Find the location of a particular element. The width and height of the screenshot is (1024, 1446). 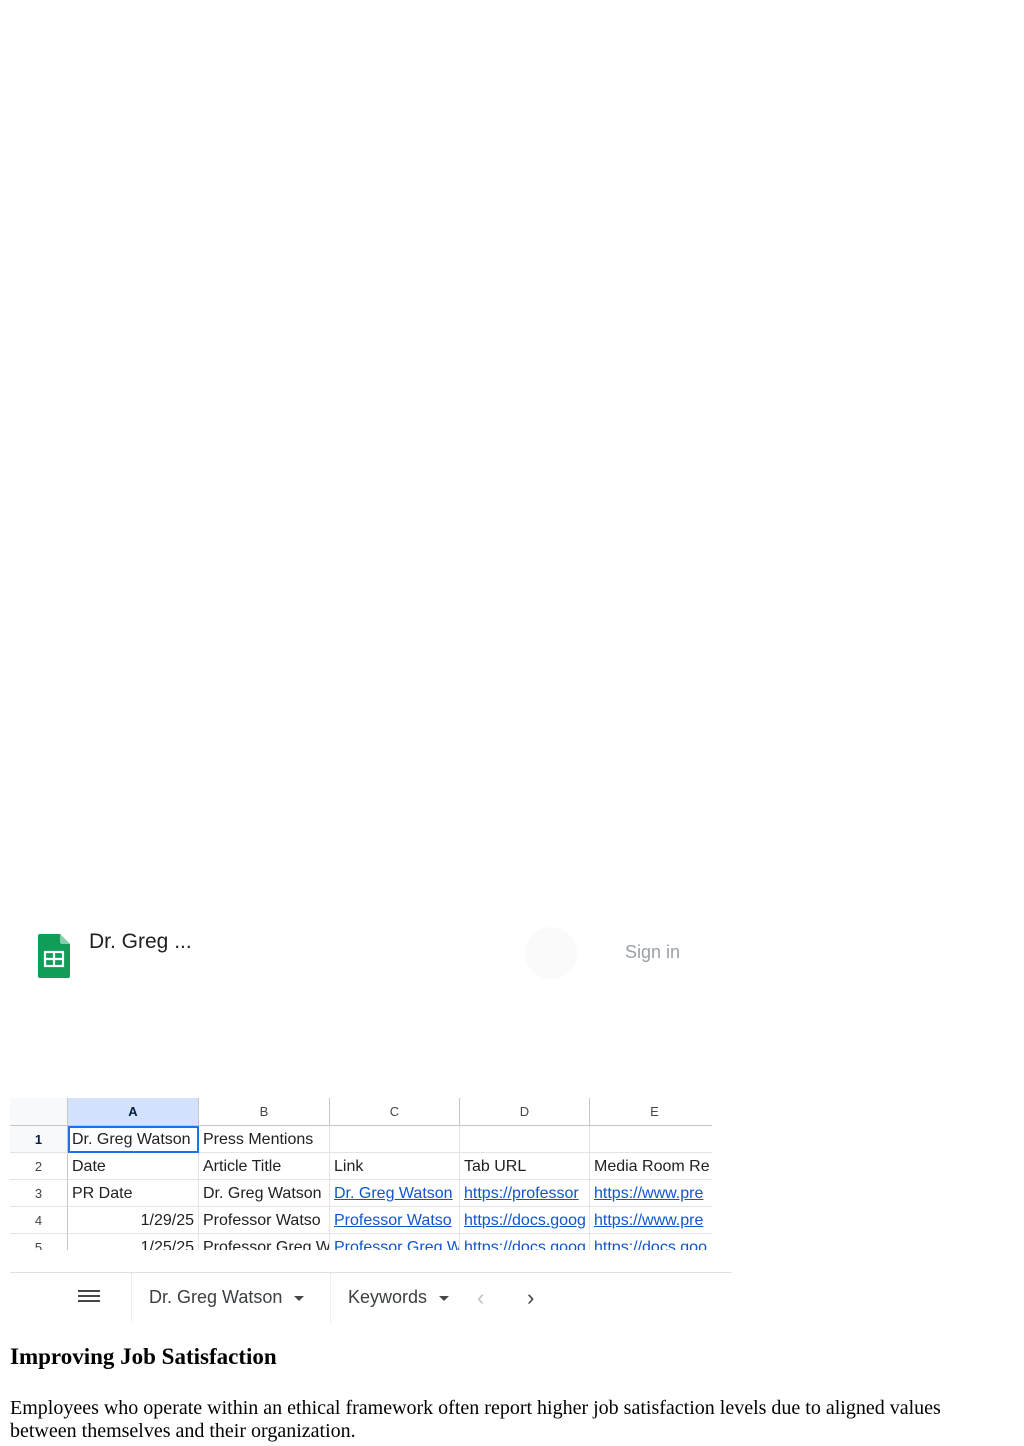

cell-a2: Date is located at coordinates (133, 1166).